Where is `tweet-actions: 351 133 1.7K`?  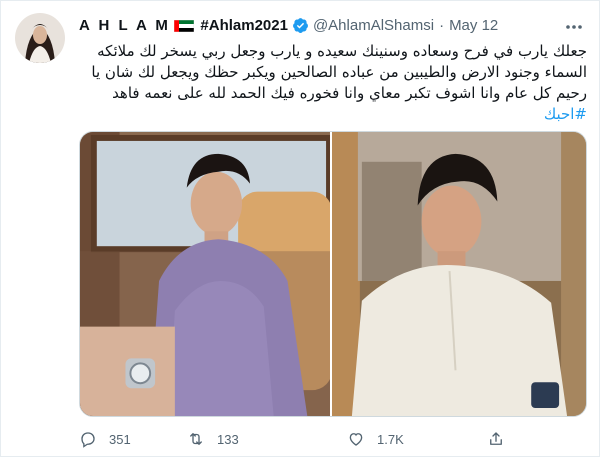
tweet-actions: 351 133 1.7K is located at coordinates (294, 439).